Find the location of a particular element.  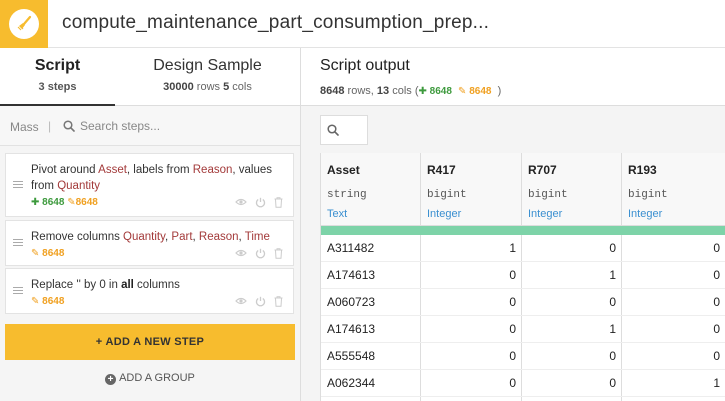

table-row: A062344 0 0 1 is located at coordinates (523, 383).